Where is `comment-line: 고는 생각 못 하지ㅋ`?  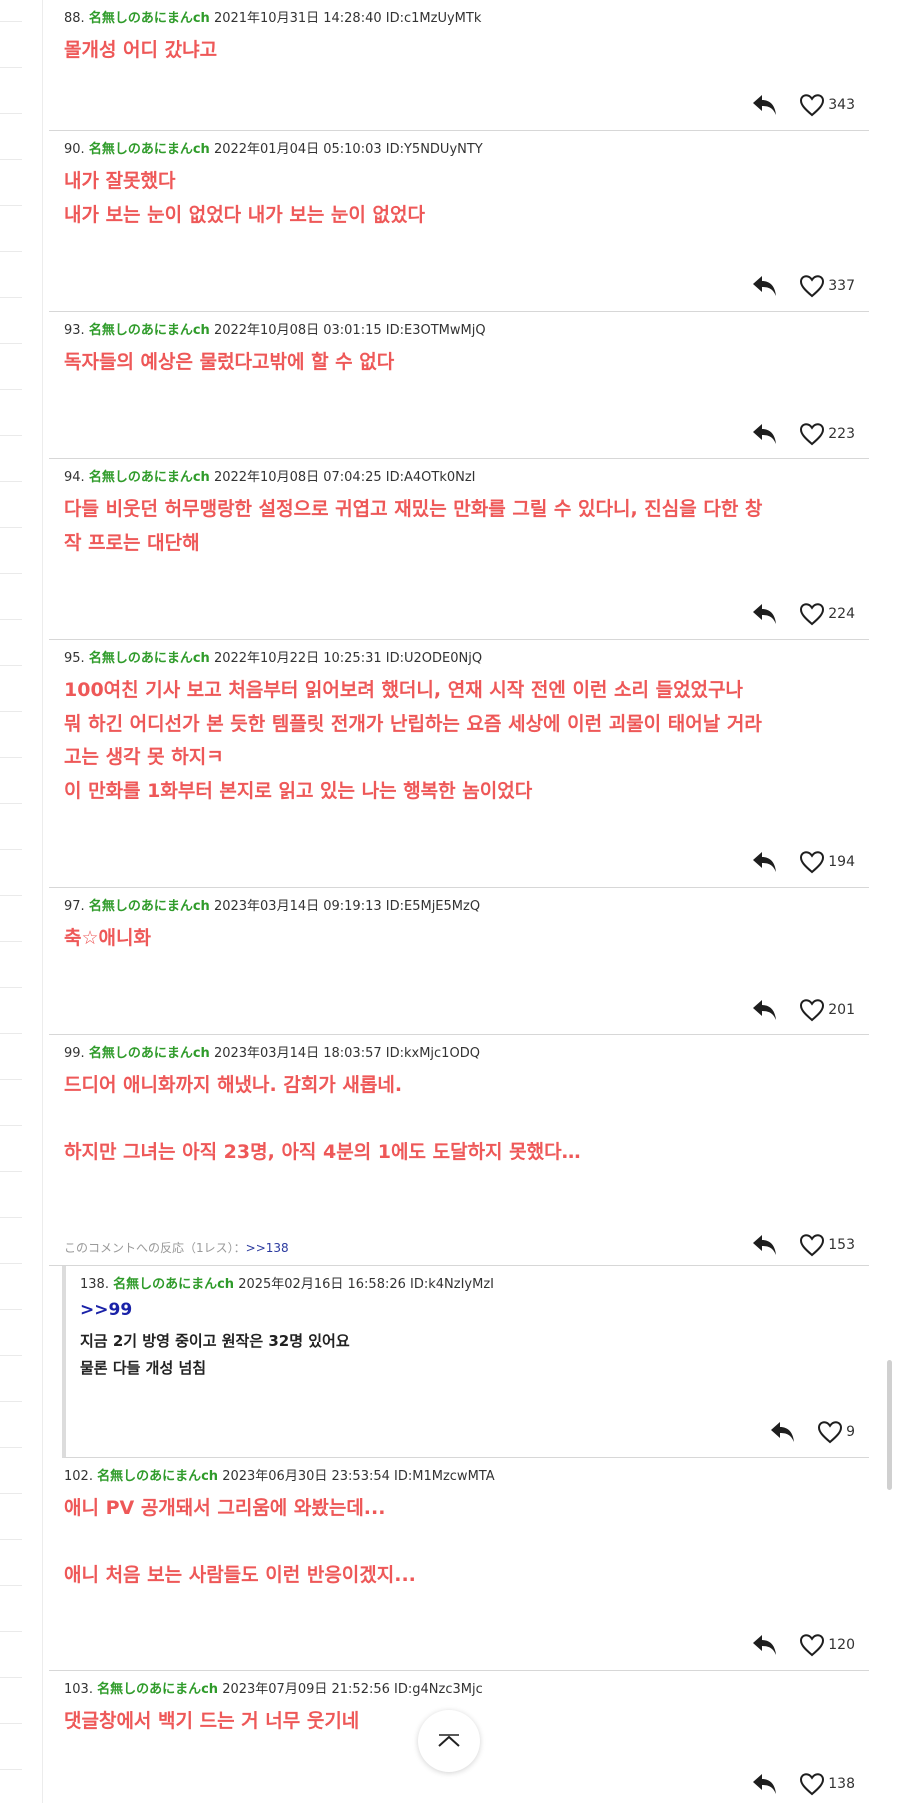
comment-line: 고는 생각 못 하지ㅋ is located at coordinates (144, 757).